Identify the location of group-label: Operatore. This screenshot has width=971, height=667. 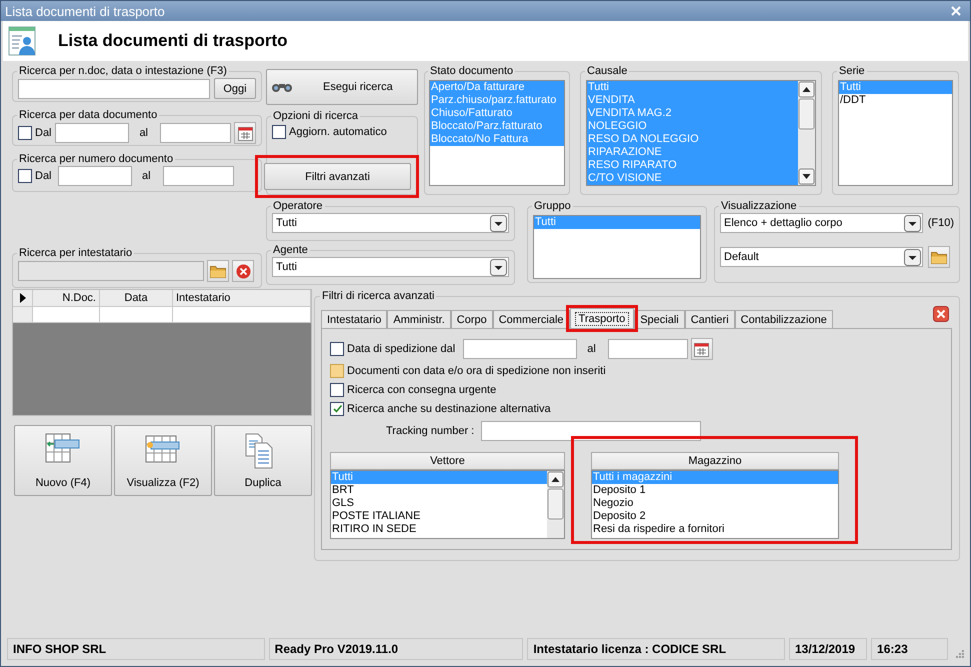
(298, 206).